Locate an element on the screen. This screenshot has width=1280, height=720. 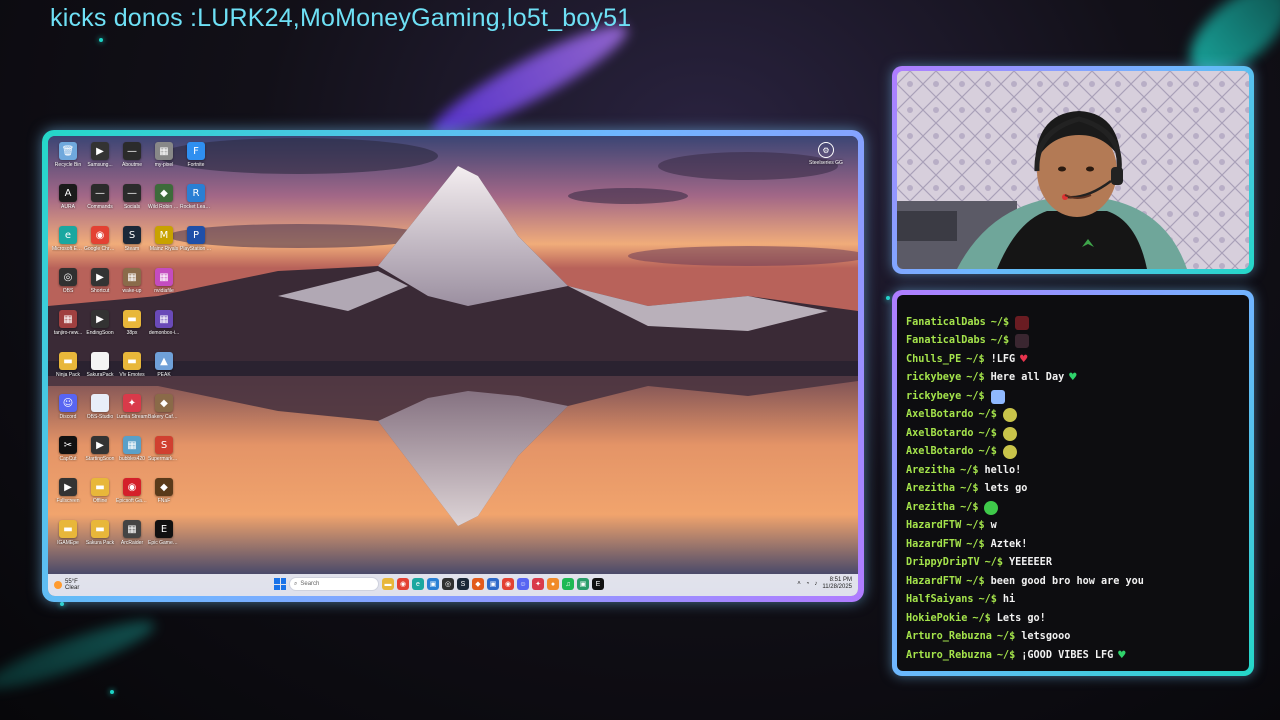
desktop-icon: ▬ Ninja Pack is located at coordinates (68, 373).